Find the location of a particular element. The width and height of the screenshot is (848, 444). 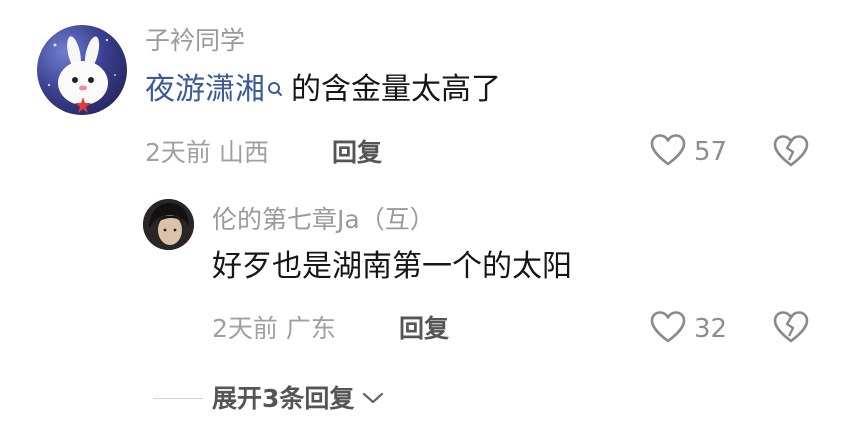

person-avatar-icon is located at coordinates (168, 224).